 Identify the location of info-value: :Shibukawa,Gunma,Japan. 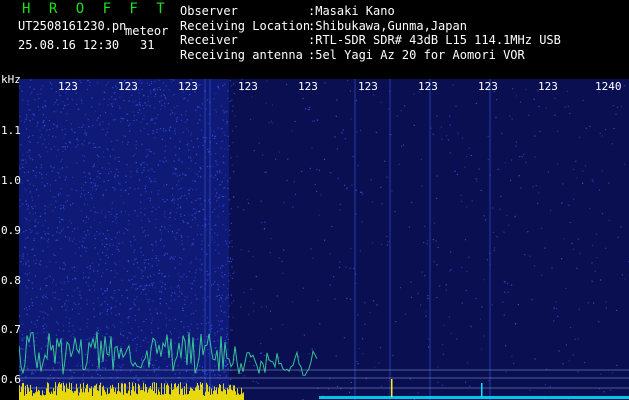
(387, 25).